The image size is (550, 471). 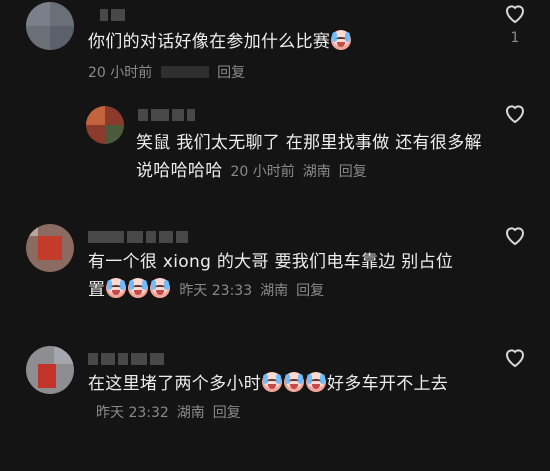 I want to click on comment-meta: 昨天 23:33 湖南 回复, so click(x=255, y=291).